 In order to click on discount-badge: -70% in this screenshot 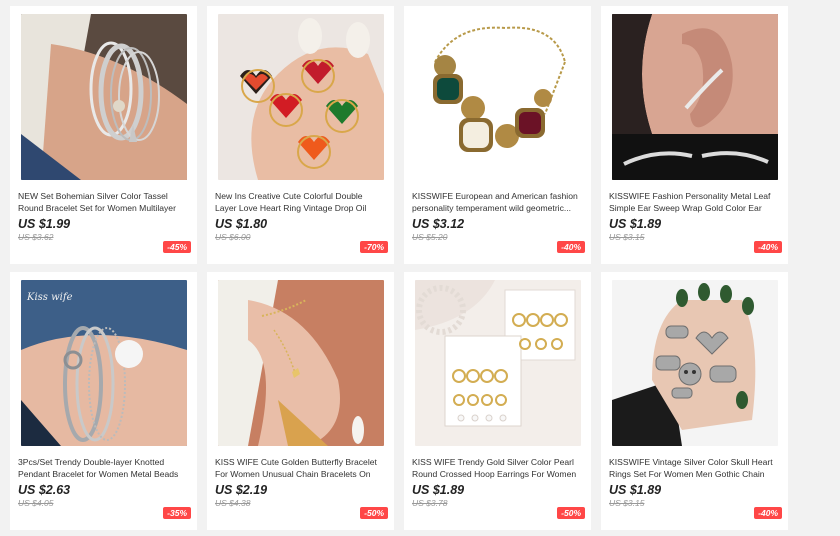, I will do `click(374, 247)`.